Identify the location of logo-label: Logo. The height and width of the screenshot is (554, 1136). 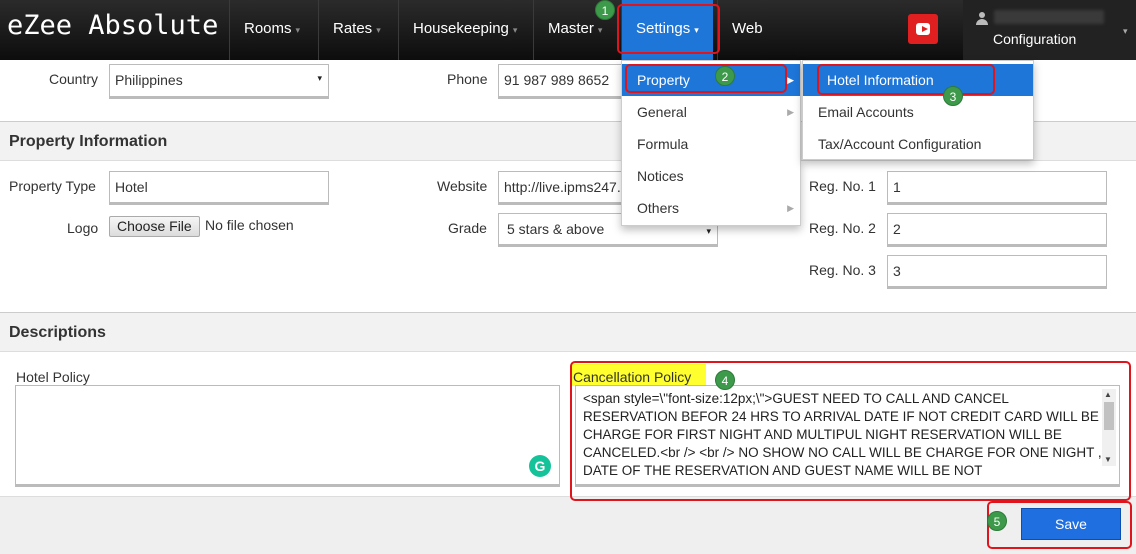
(83, 228).